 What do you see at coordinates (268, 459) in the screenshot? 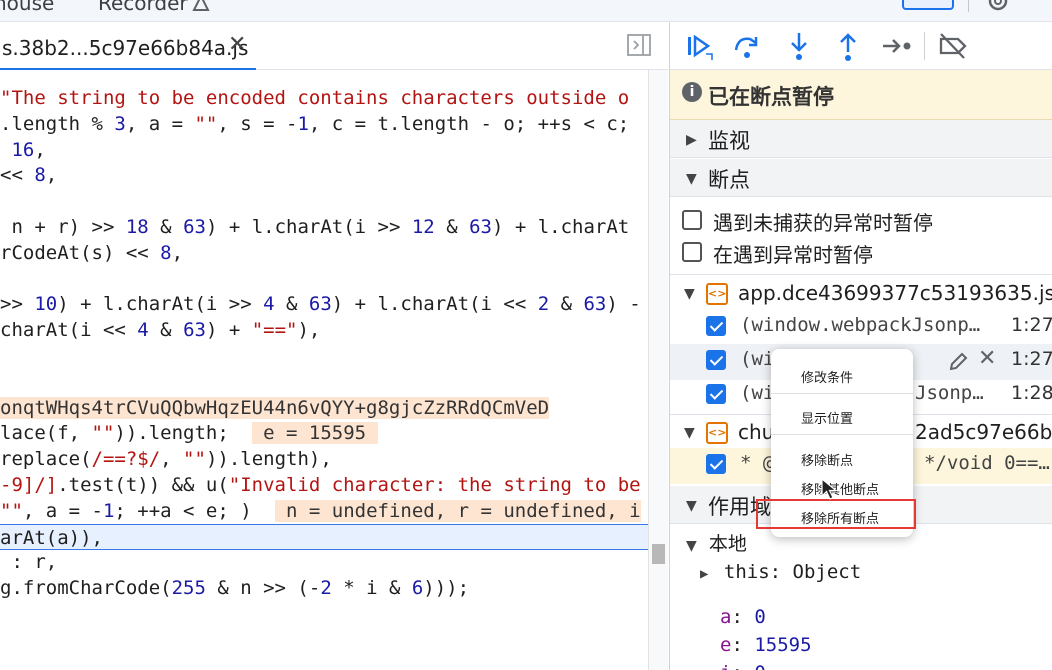
I see `code-token: )).length),` at bounding box center [268, 459].